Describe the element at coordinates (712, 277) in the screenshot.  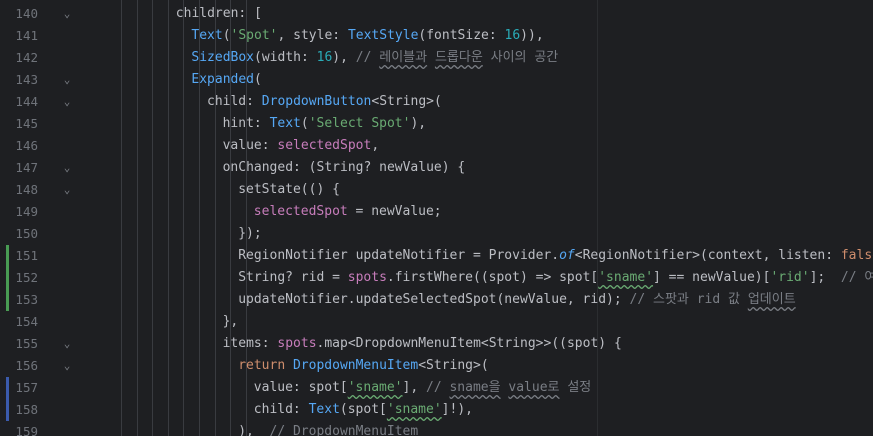
I see `code-token: ] == newValue)[` at that location.